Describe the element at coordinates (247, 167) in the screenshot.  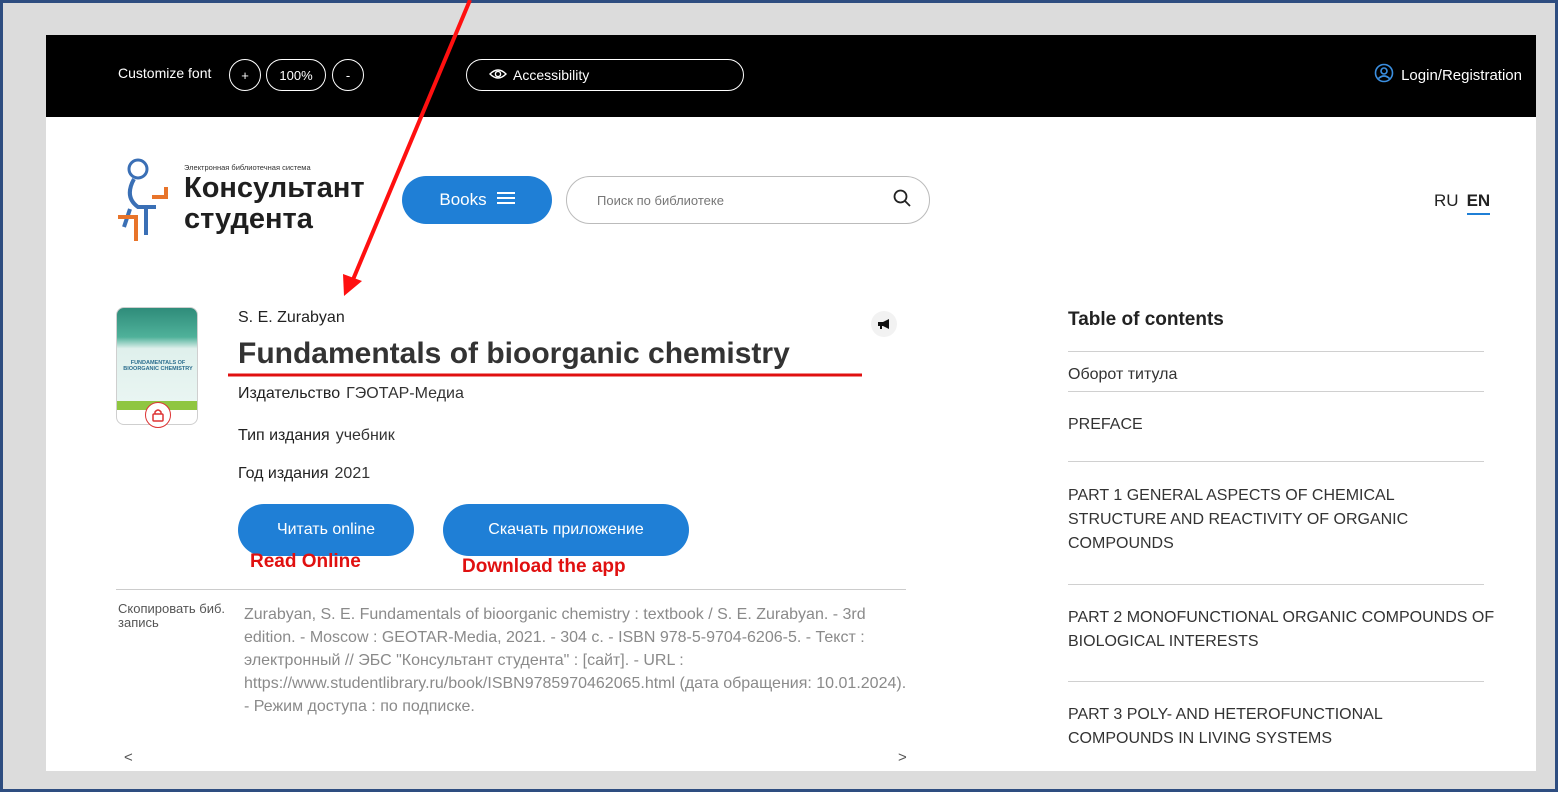
I see `logo-subtitle: Электронная библиотечная система` at that location.